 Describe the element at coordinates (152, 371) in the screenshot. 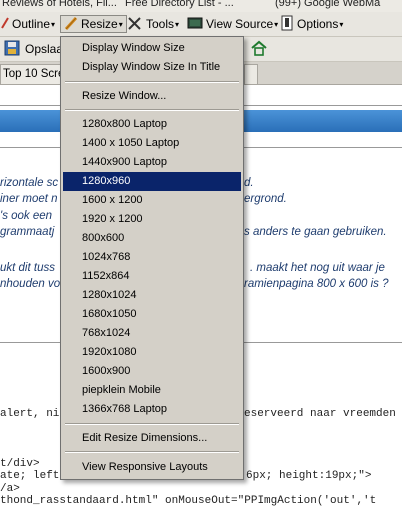

I see `menu-item-size: 1600x900` at that location.